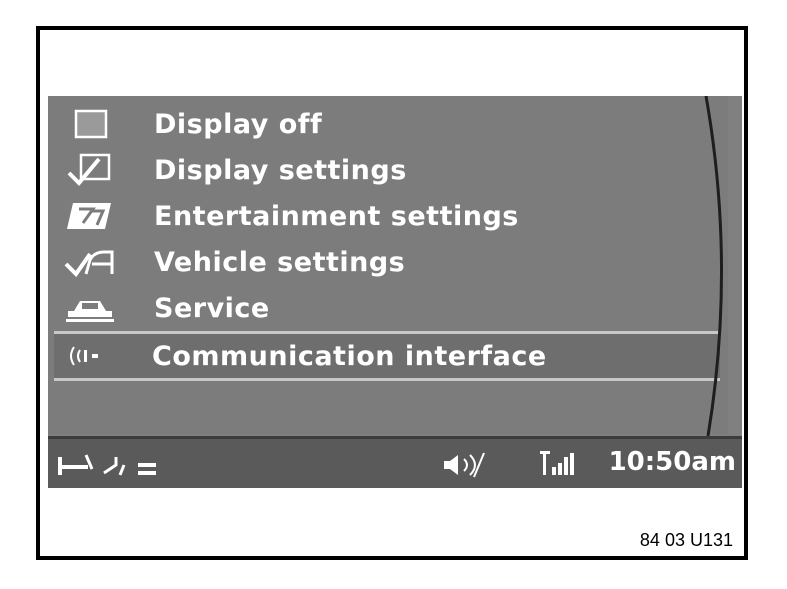 Image resolution: width=787 pixels, height=589 pixels. I want to click on menu-item-entertainment-settings: Entertainment settings, so click(388, 216).